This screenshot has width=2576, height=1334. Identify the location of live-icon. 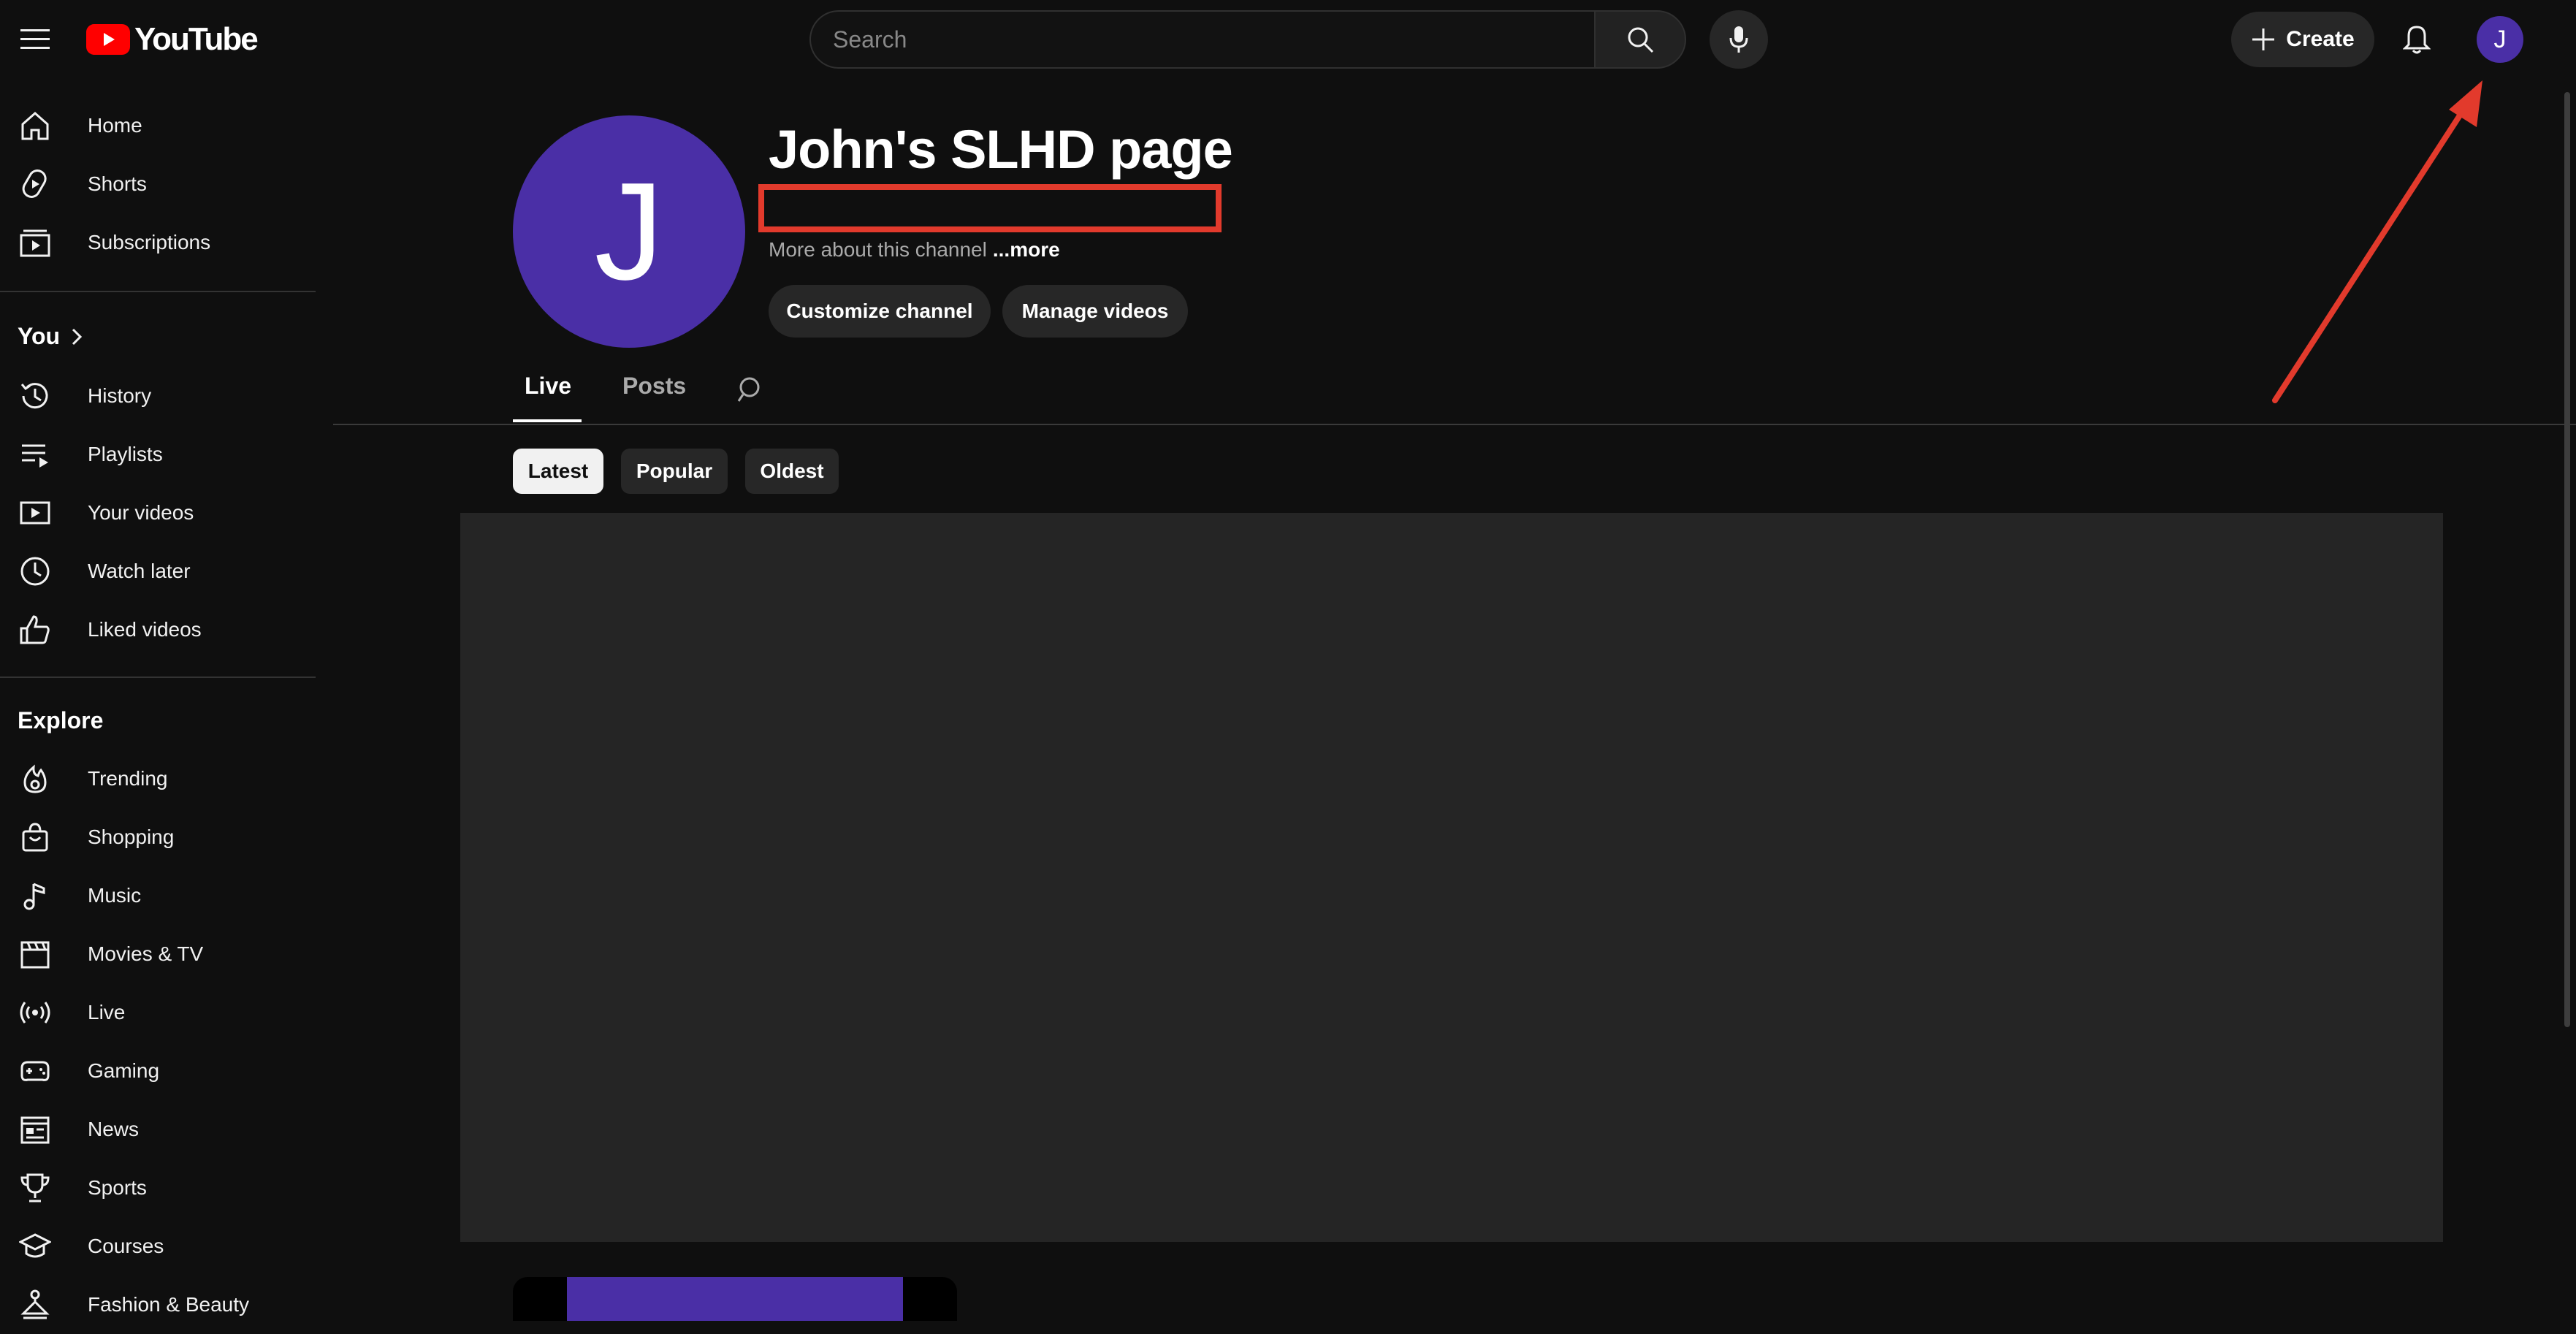
(35, 1012).